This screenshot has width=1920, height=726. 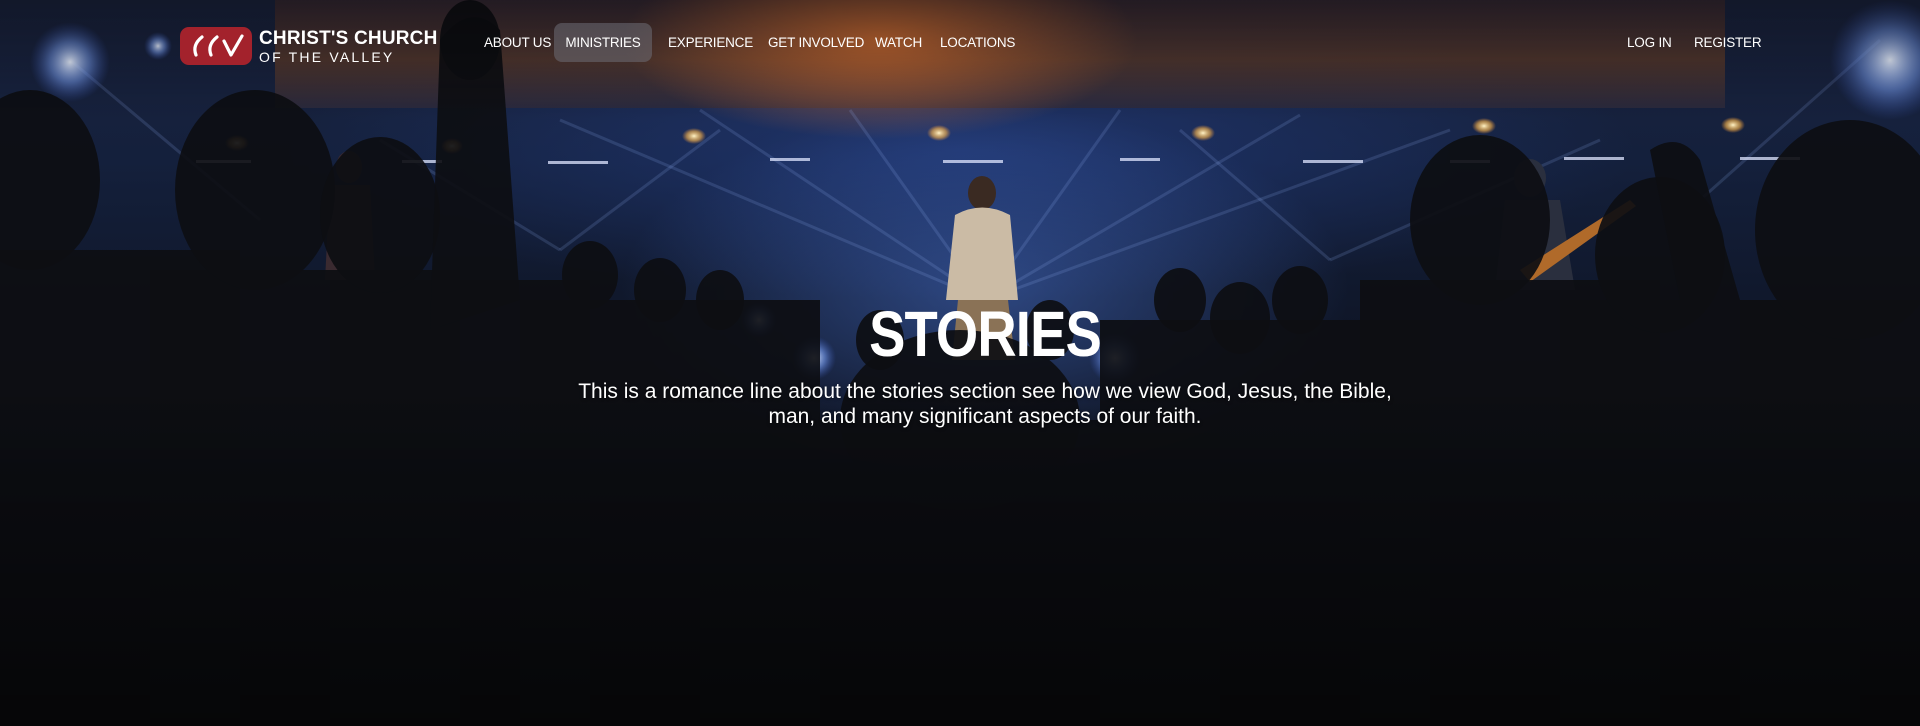 I want to click on login-link: LOG IN, so click(x=1649, y=42).